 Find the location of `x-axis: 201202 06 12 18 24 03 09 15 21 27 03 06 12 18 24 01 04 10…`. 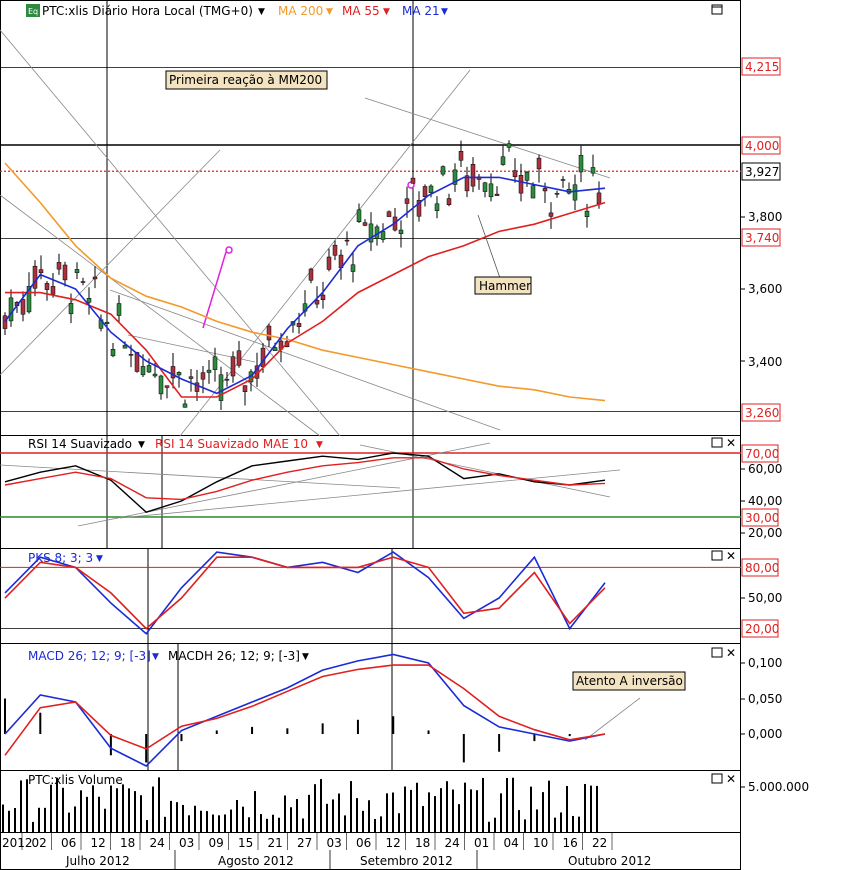

x-axis: 201202 06 12 18 24 03 09 15 21 27 03 06 12 18 24 01 04 10… is located at coordinates (326, 851).